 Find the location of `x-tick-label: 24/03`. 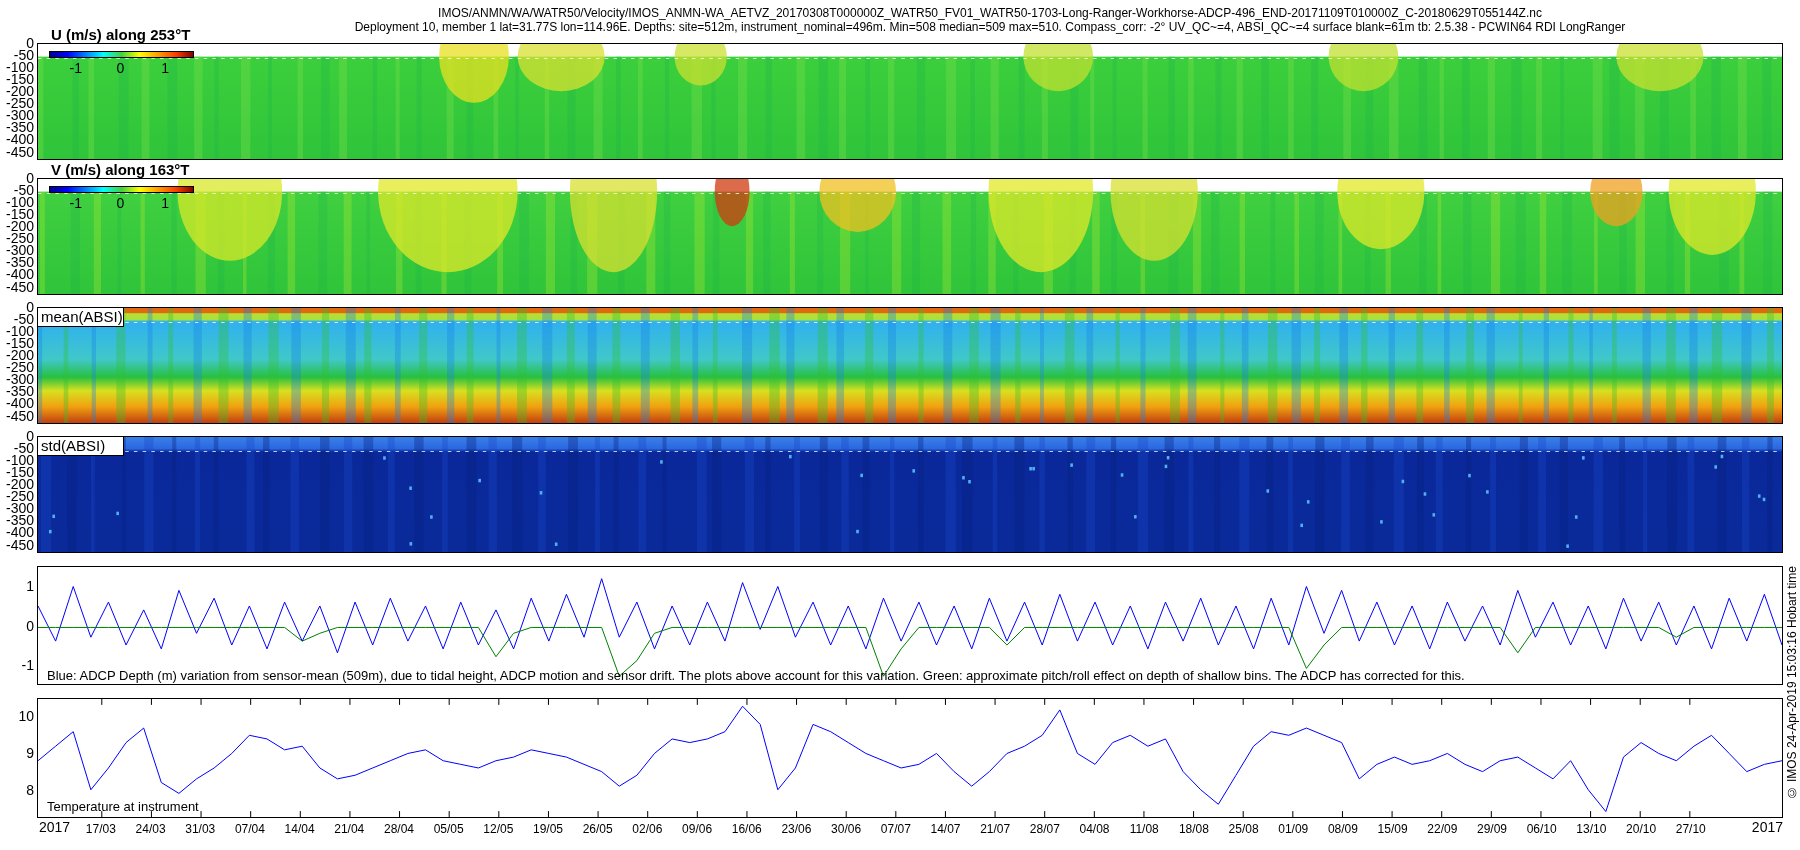

x-tick-label: 24/03 is located at coordinates (150, 829).